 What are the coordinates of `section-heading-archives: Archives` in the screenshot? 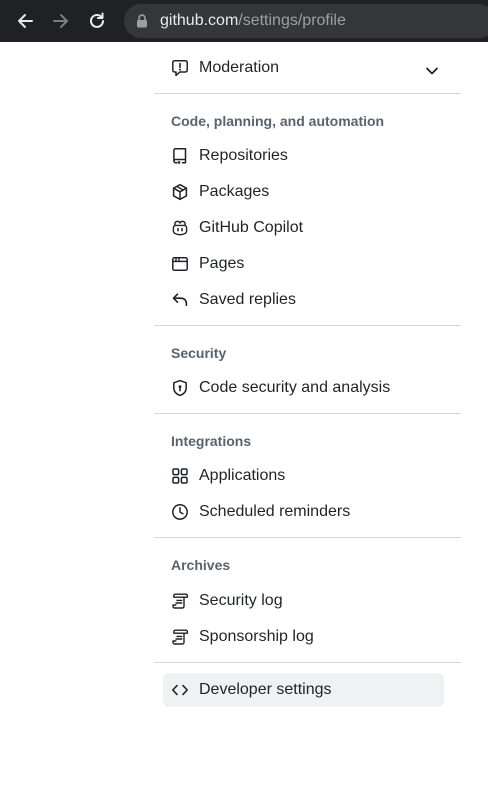 It's located at (201, 565).